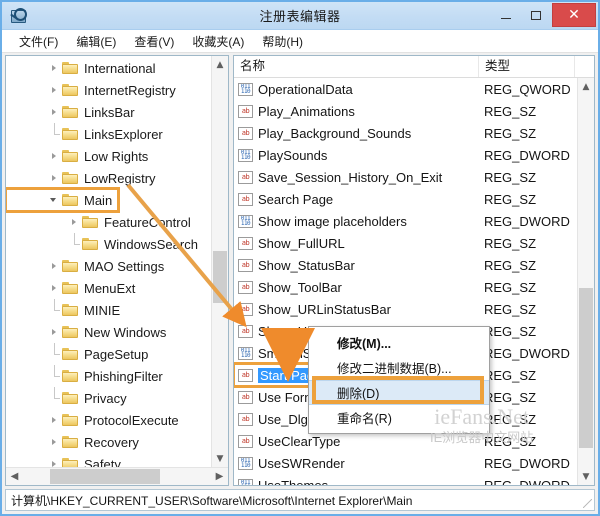 This screenshot has width=600, height=516. Describe the element at coordinates (586, 86) in the screenshot. I see `list-scroll-up-icon: ▲` at that location.